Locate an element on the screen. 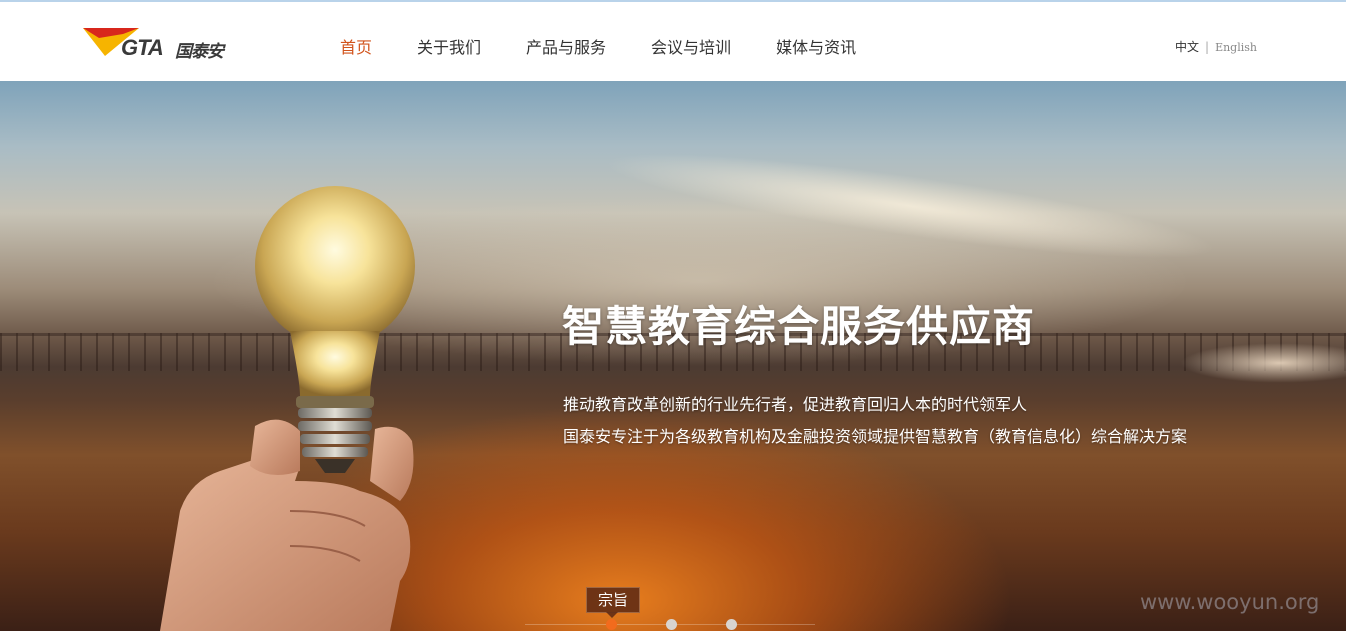  banner-subline-1: 推动教育改革创新的行业先行者，促进教育回归人本的时代领军人 is located at coordinates (795, 404).